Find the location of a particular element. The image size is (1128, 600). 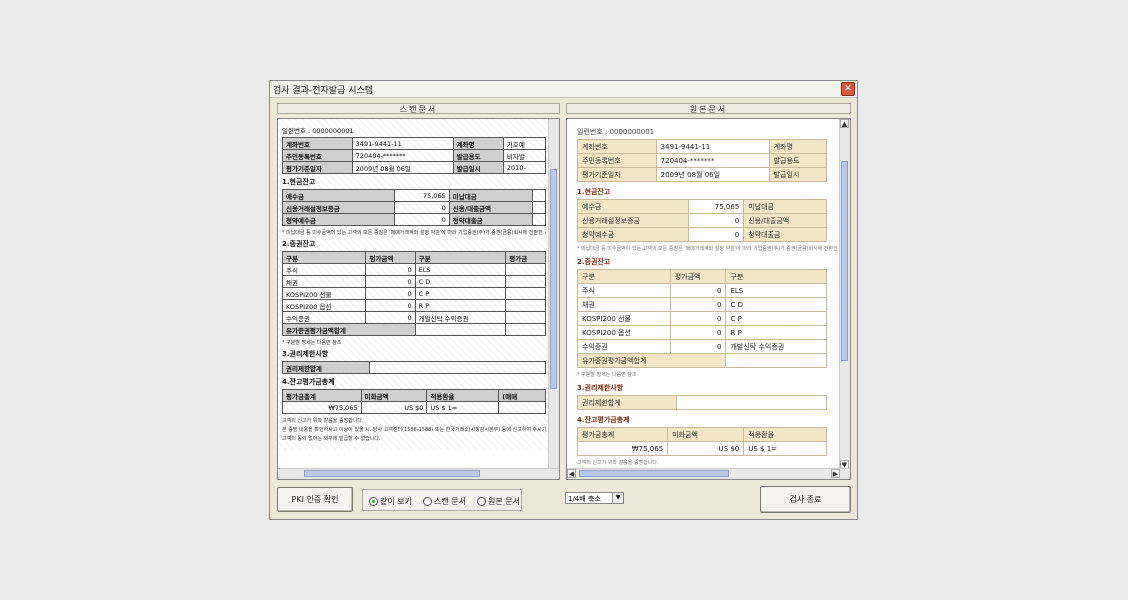

table-row: KOSPI200 선물 0 C P is located at coordinates (702, 318).